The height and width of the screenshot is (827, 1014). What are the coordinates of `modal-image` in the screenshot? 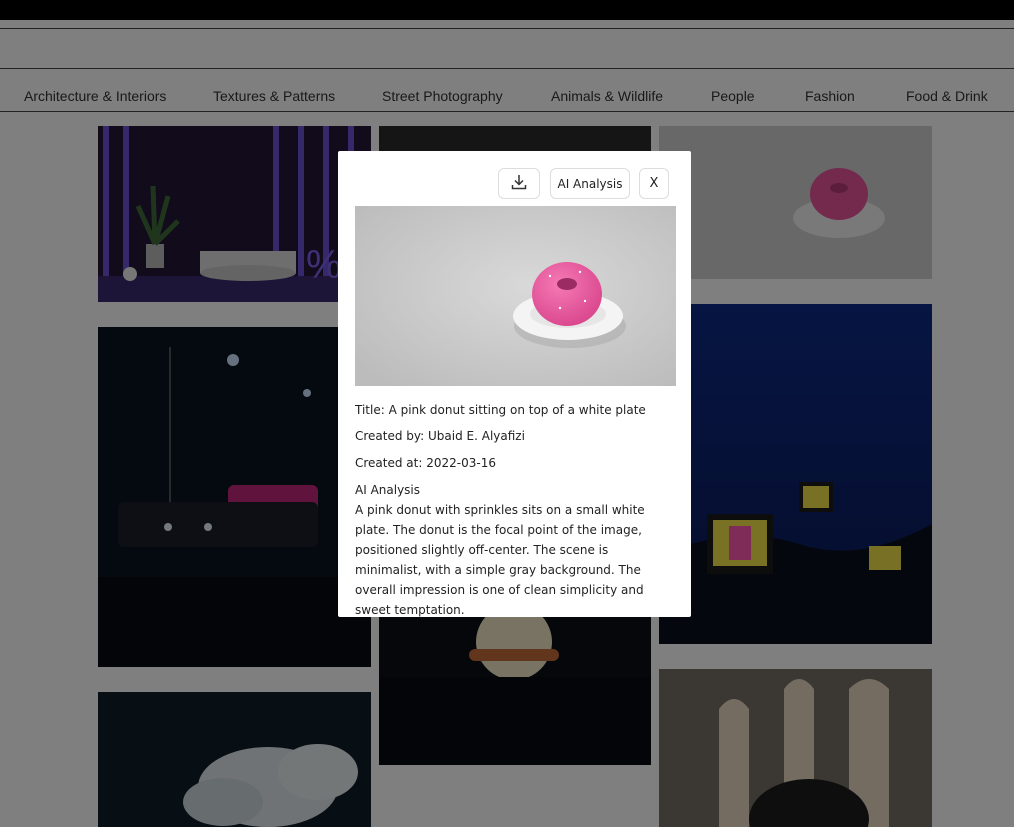 It's located at (515, 296).